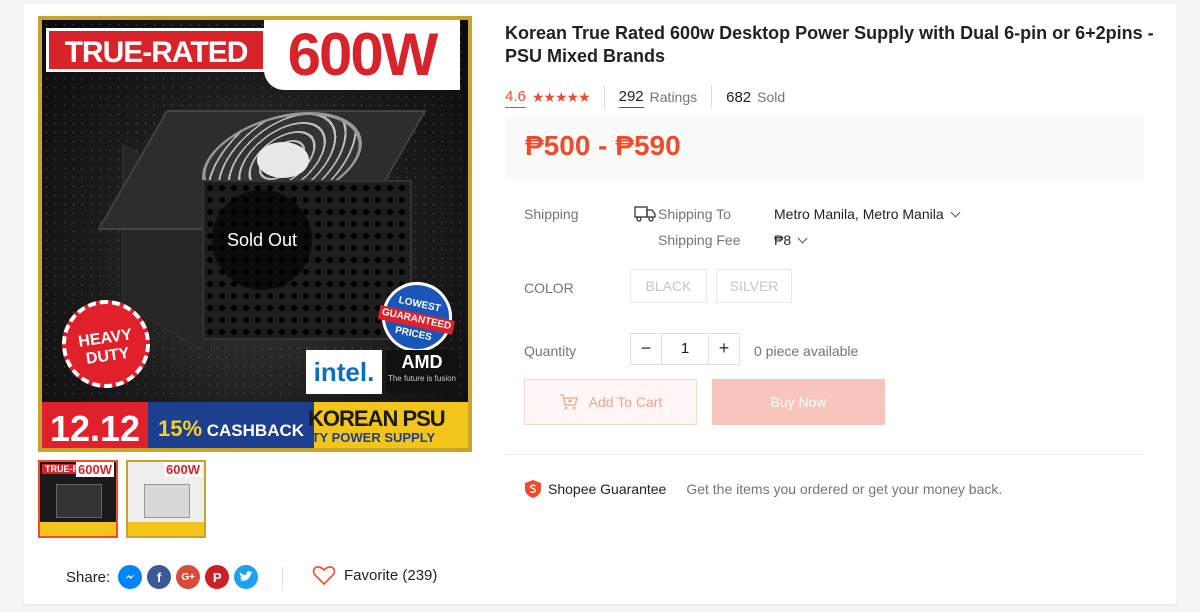 The height and width of the screenshot is (612, 1200). I want to click on shipping-fee-label: Shipping Fee, so click(699, 240).